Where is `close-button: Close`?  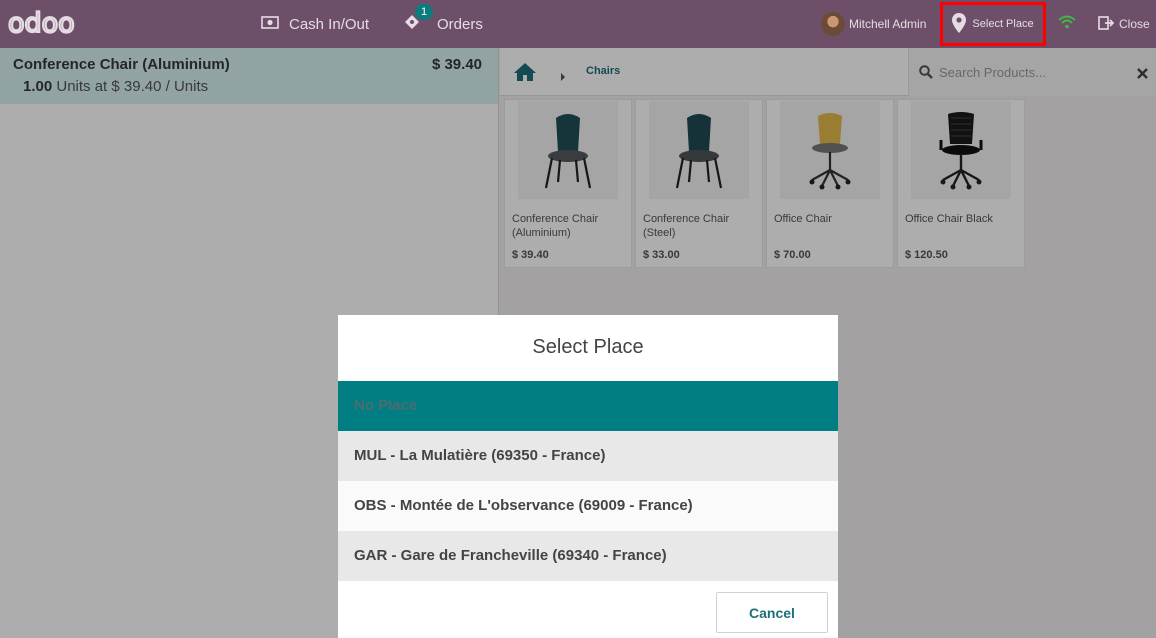
close-button: Close is located at coordinates (1124, 24).